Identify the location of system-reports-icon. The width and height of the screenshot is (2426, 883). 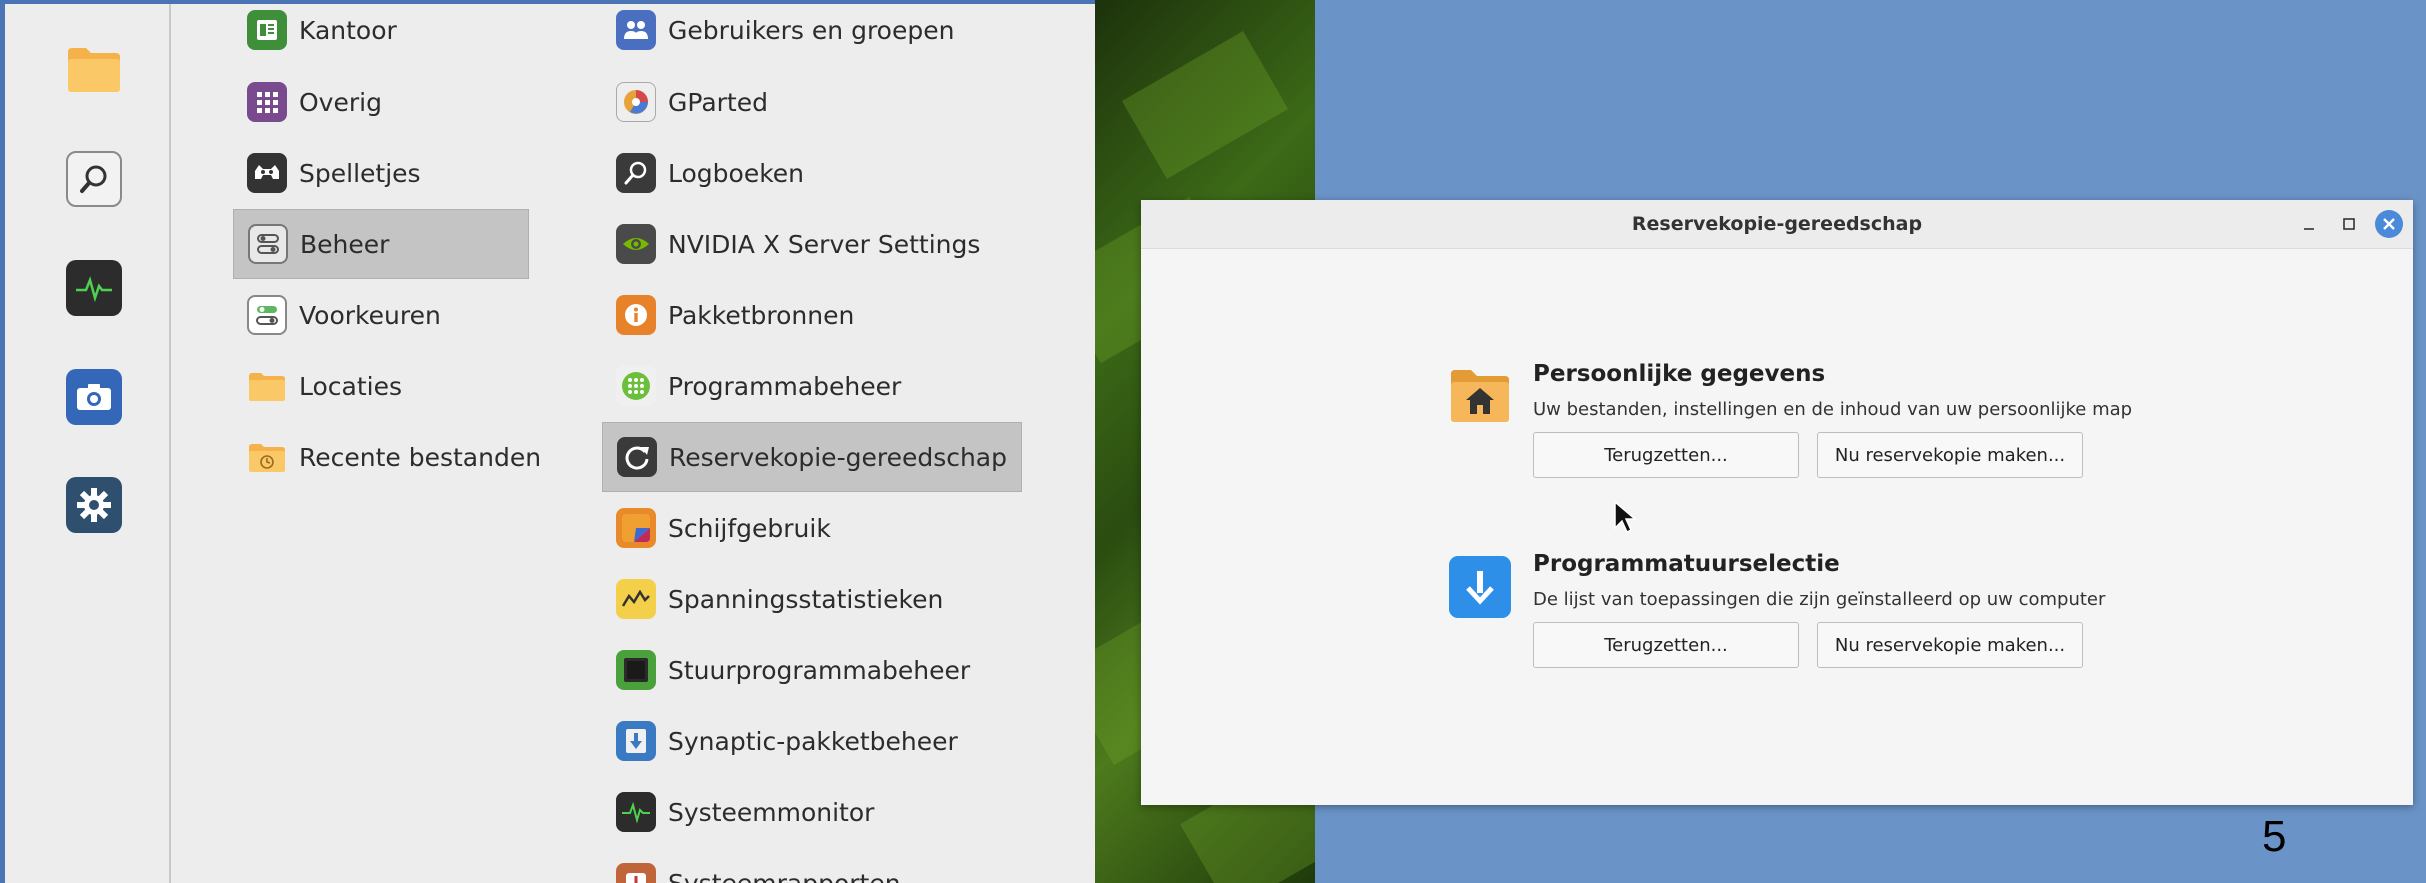
(636, 873).